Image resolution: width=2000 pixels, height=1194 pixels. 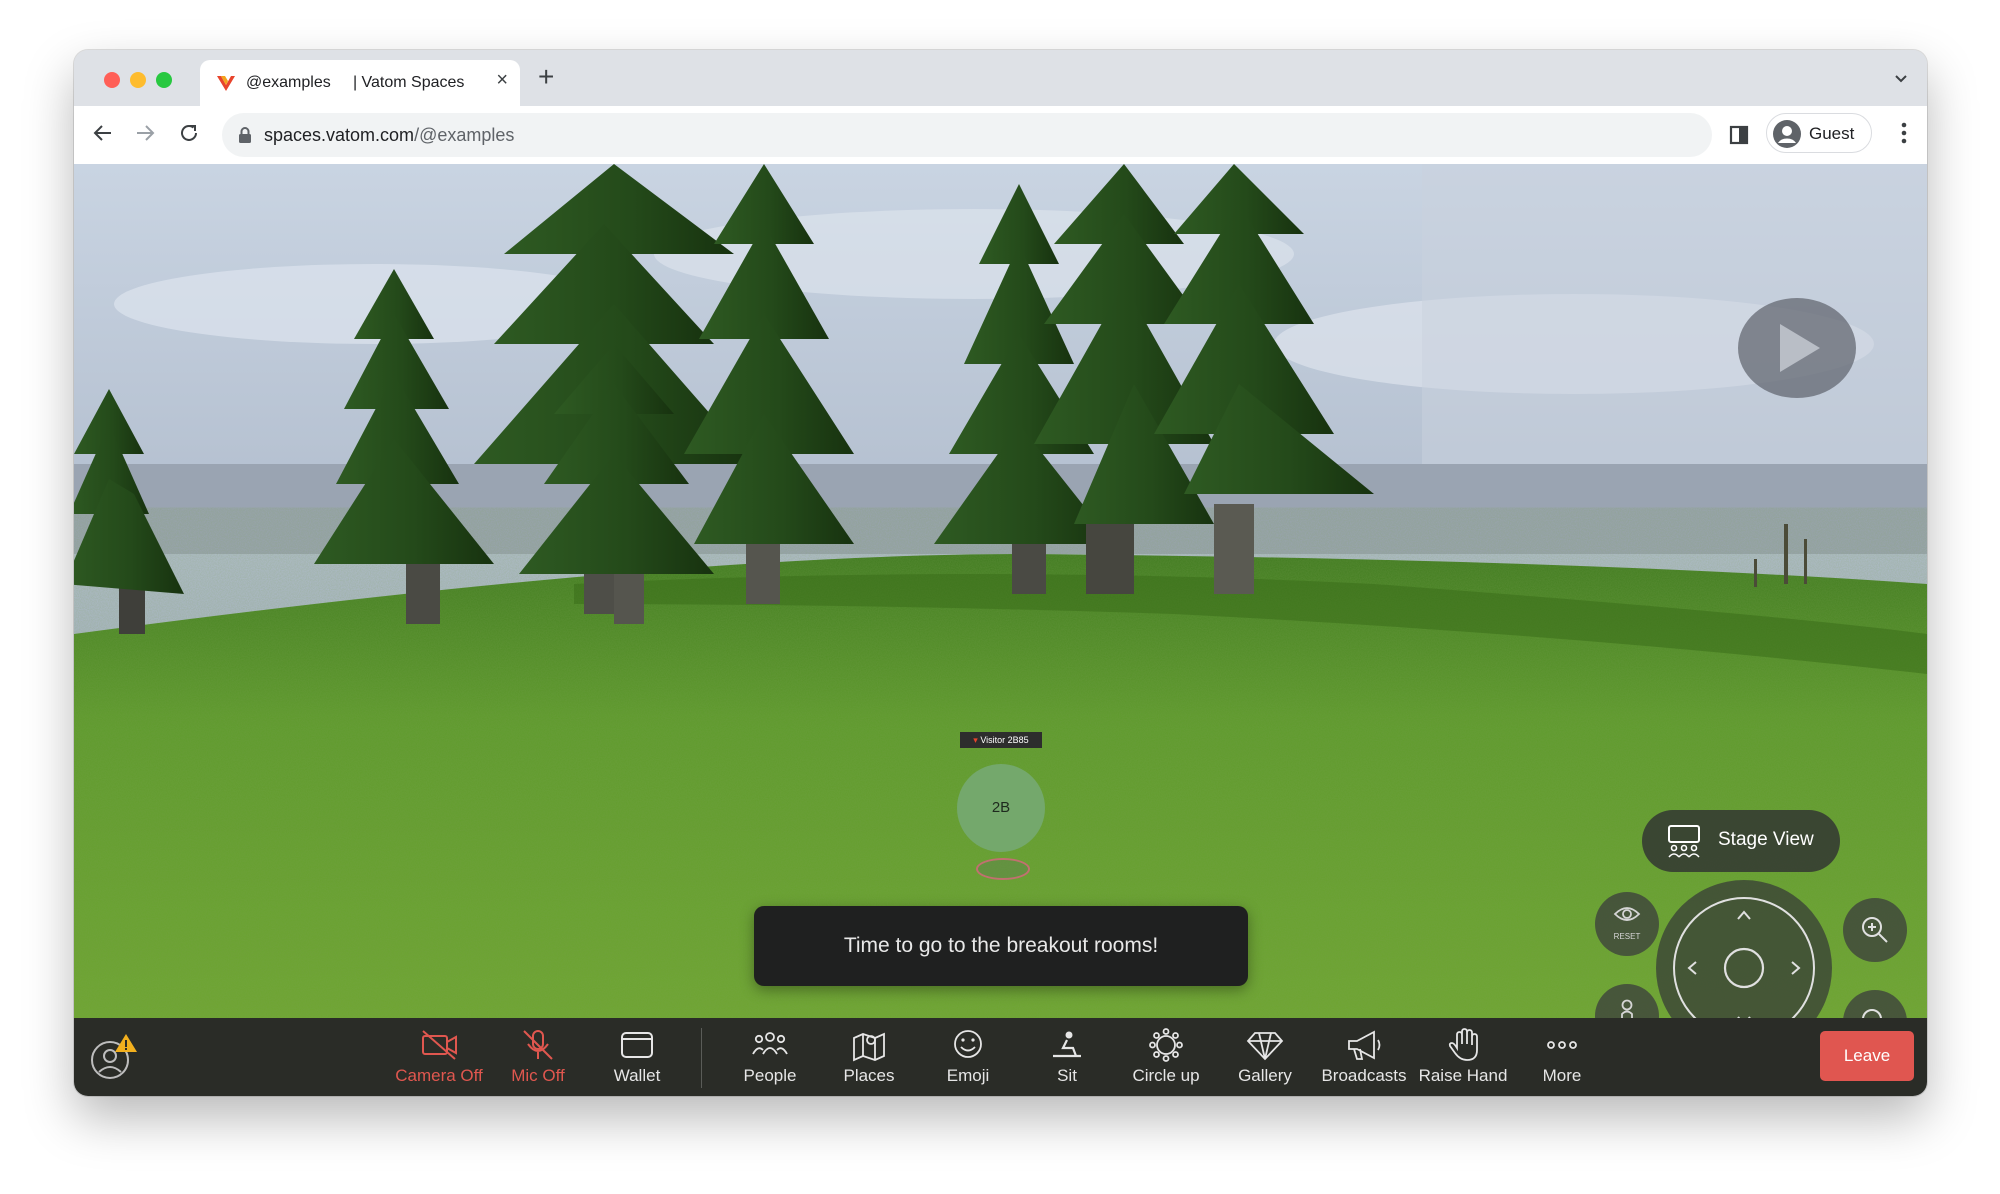 What do you see at coordinates (502, 80) in the screenshot?
I see `close-tab-icon: ×` at bounding box center [502, 80].